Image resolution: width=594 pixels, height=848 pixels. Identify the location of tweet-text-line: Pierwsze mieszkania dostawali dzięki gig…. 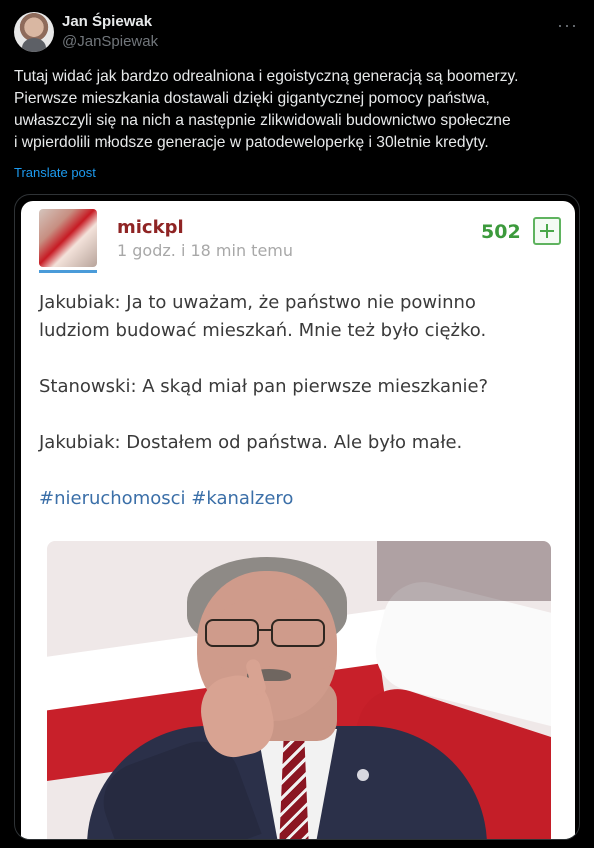
(252, 98).